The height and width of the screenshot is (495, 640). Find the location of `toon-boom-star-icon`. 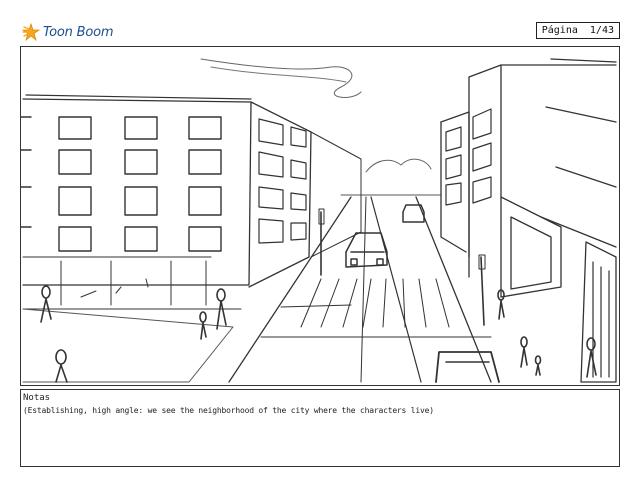

toon-boom-star-icon is located at coordinates (31, 32).